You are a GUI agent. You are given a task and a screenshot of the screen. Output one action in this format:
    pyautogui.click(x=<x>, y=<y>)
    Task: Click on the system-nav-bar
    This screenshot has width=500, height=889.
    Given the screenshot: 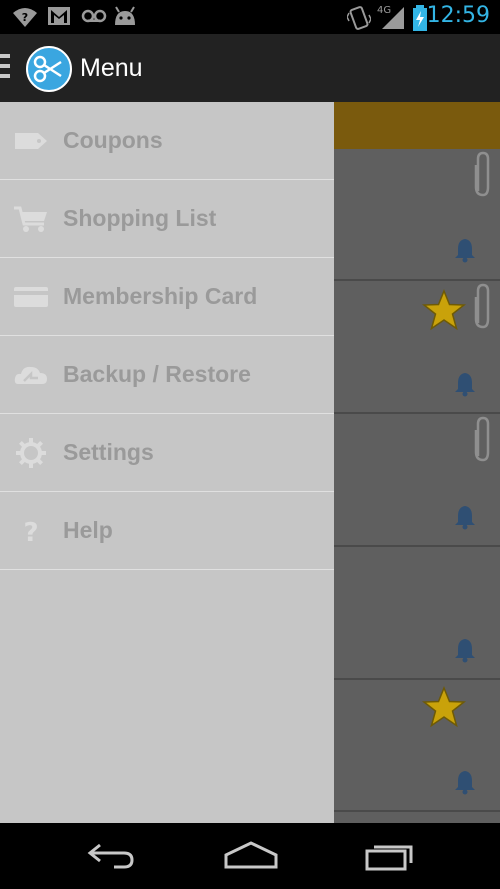 What is the action you would take?
    pyautogui.click(x=250, y=856)
    